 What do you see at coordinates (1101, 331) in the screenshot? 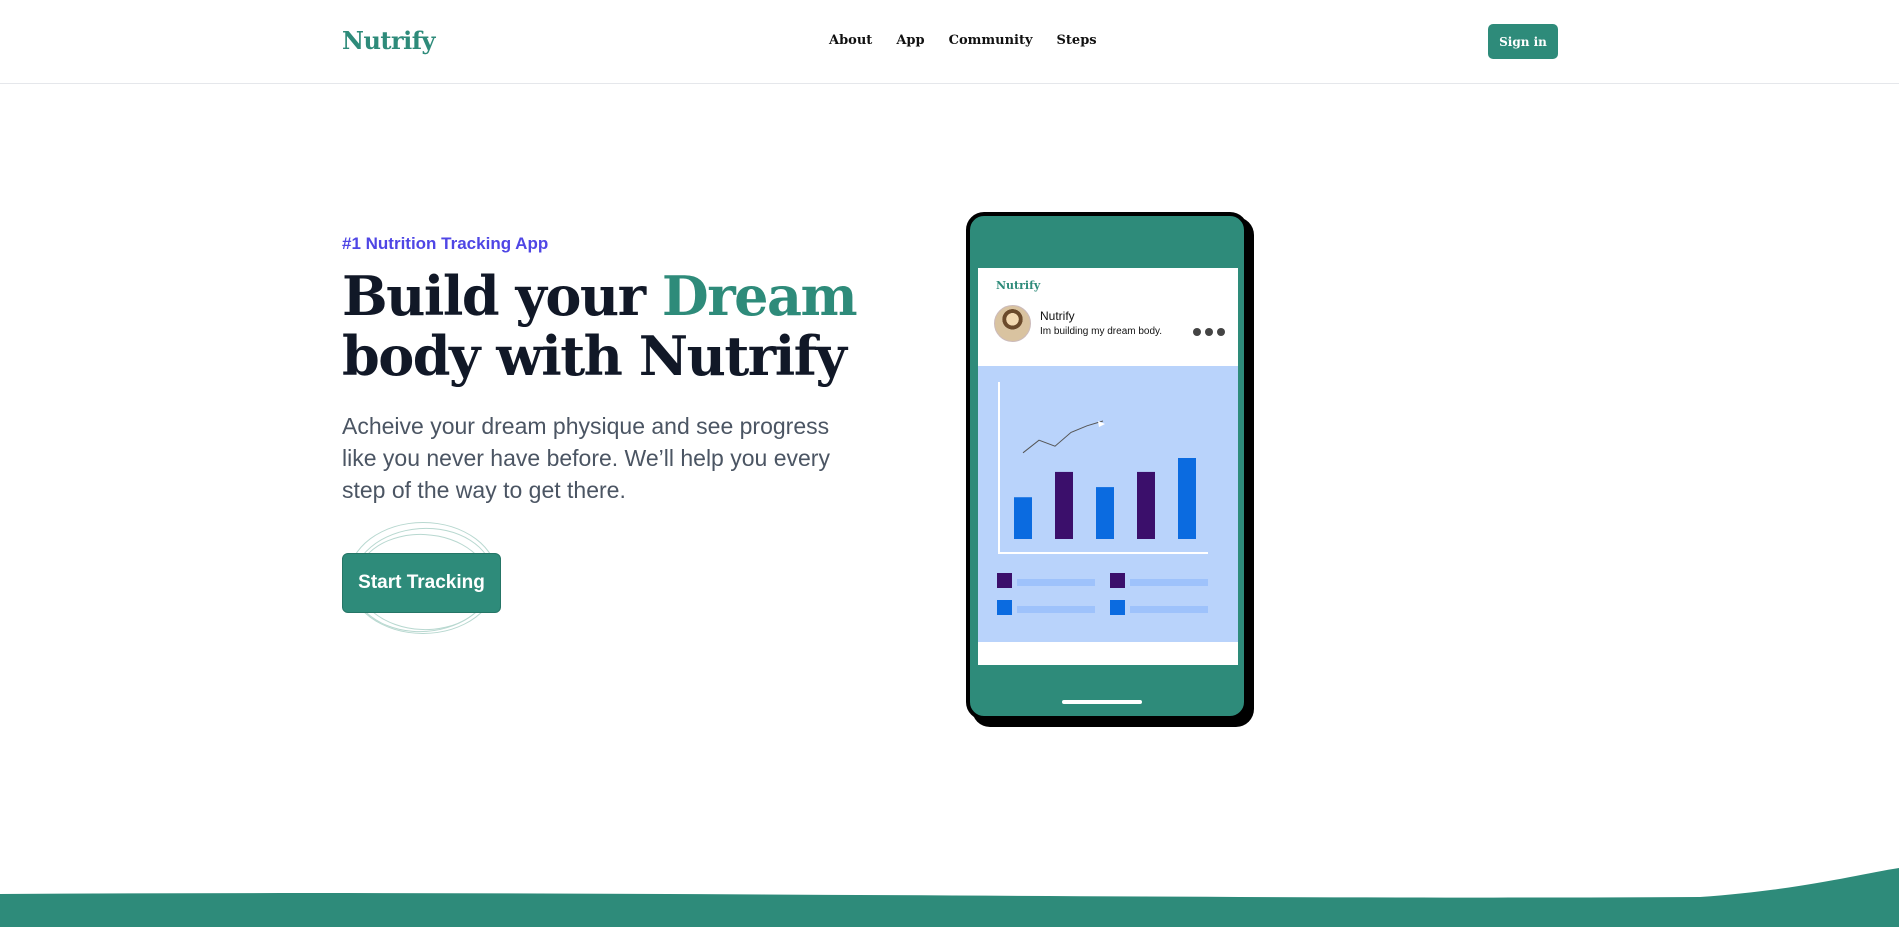
I see `post-text: Im building my dream body.` at bounding box center [1101, 331].